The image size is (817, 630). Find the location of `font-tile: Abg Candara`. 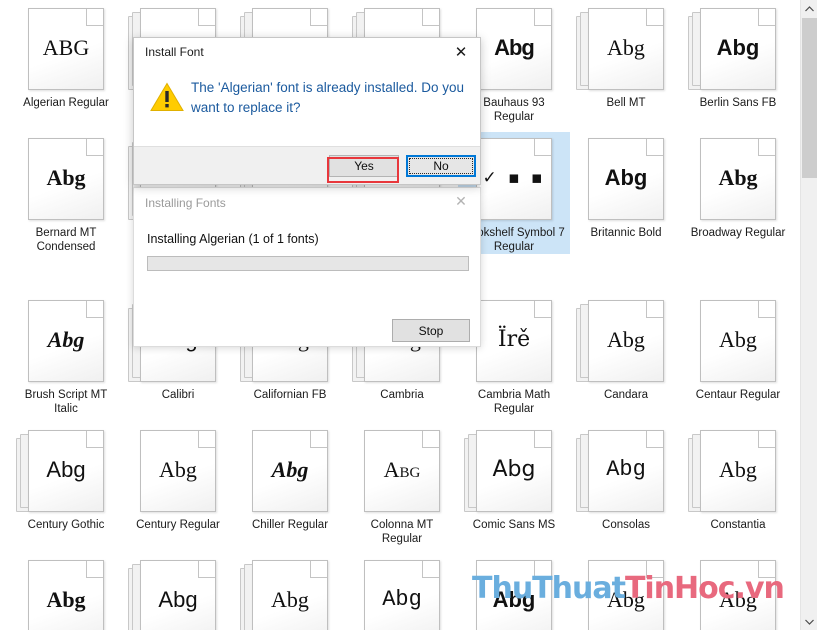

font-tile: Abg Candara is located at coordinates (626, 348).